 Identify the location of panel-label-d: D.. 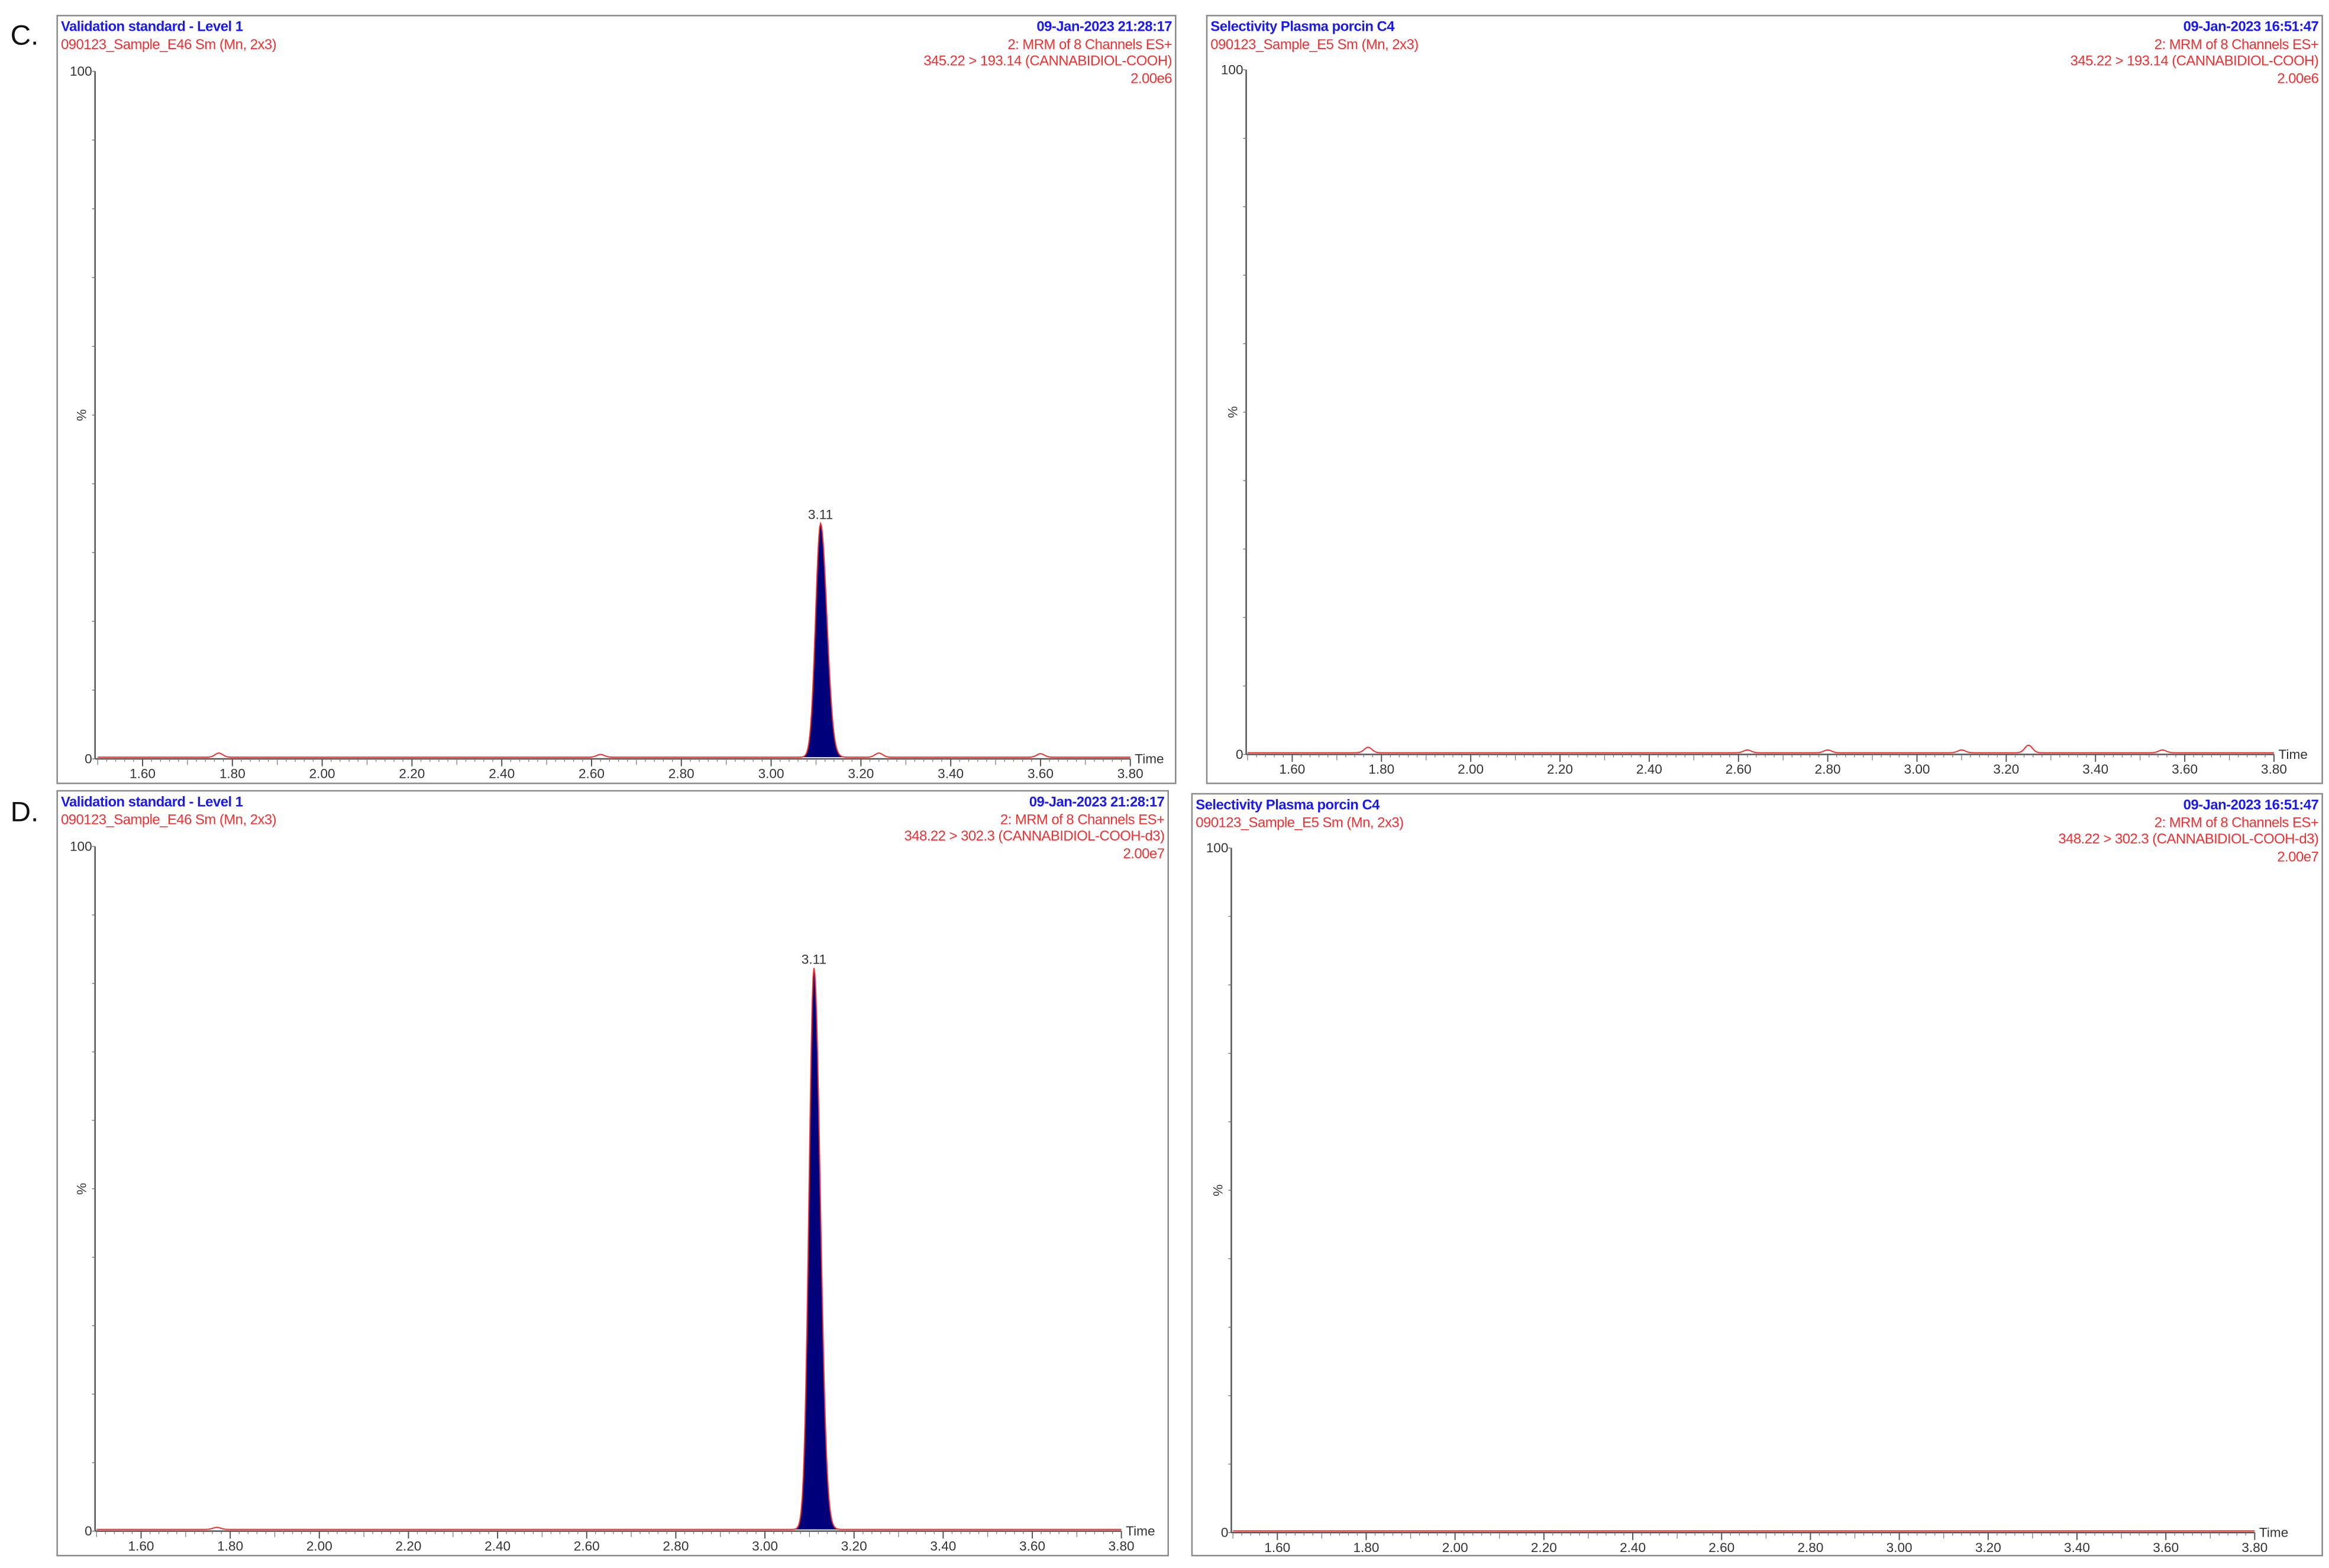
(25, 813).